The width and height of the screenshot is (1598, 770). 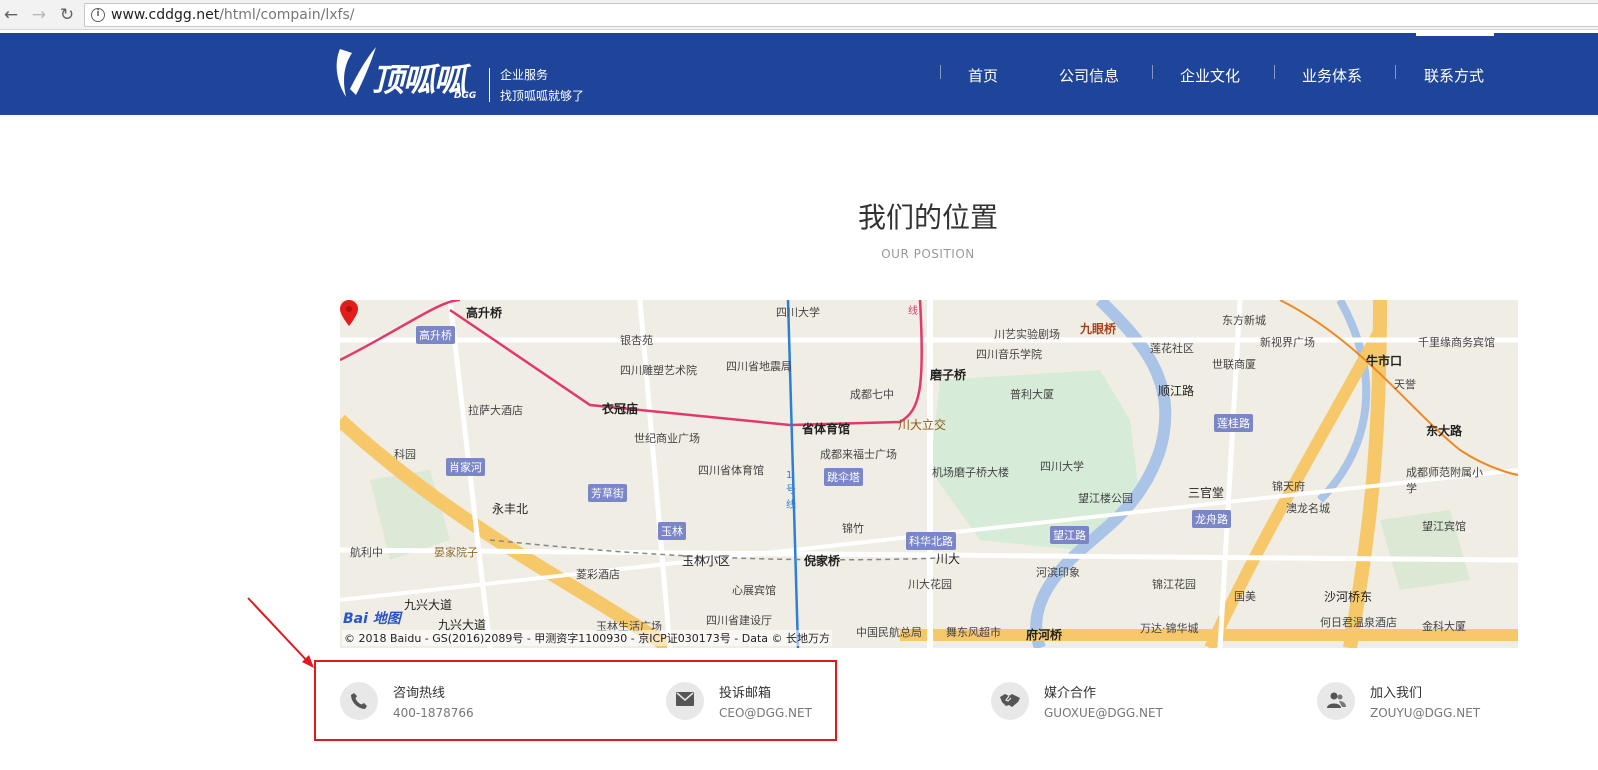 What do you see at coordinates (636, 340) in the screenshot?
I see `map-place: 银杏苑` at bounding box center [636, 340].